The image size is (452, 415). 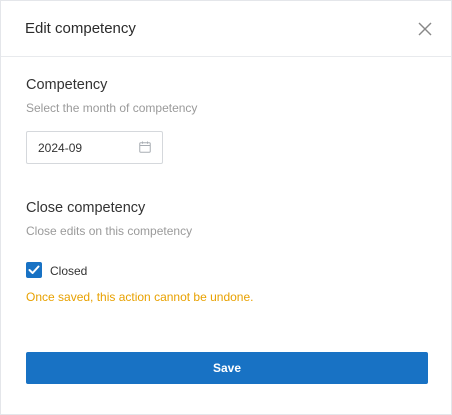 What do you see at coordinates (109, 231) in the screenshot?
I see `close-competency-description: Close edits on this competency` at bounding box center [109, 231].